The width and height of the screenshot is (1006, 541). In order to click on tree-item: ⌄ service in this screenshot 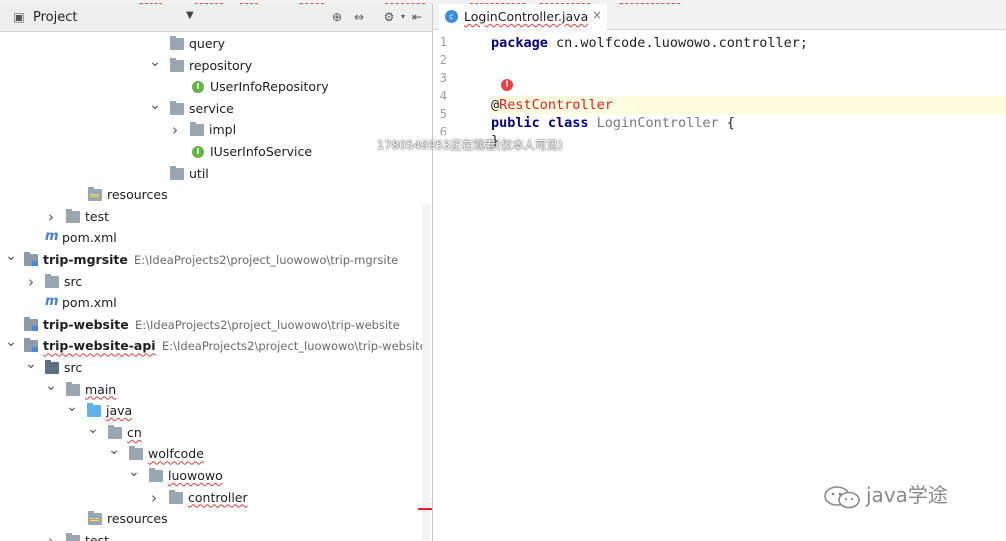, I will do `click(216, 109)`.